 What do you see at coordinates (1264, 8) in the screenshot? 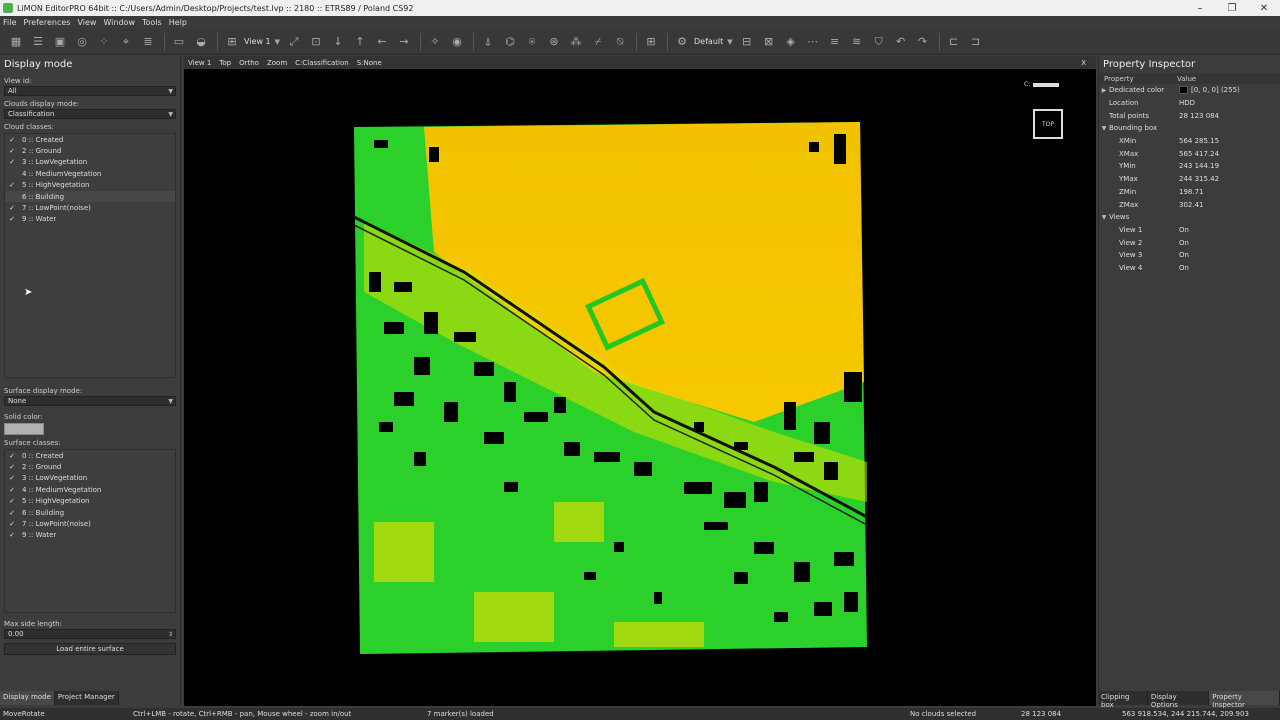
I see `close-window-icon: ✕` at bounding box center [1264, 8].